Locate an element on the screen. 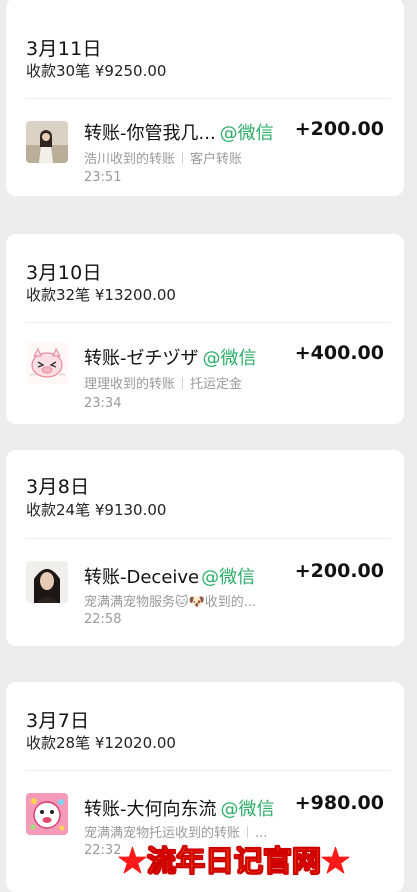 This screenshot has height=892, width=417. transaction-title: 转账-你管我几... @微信 is located at coordinates (179, 132).